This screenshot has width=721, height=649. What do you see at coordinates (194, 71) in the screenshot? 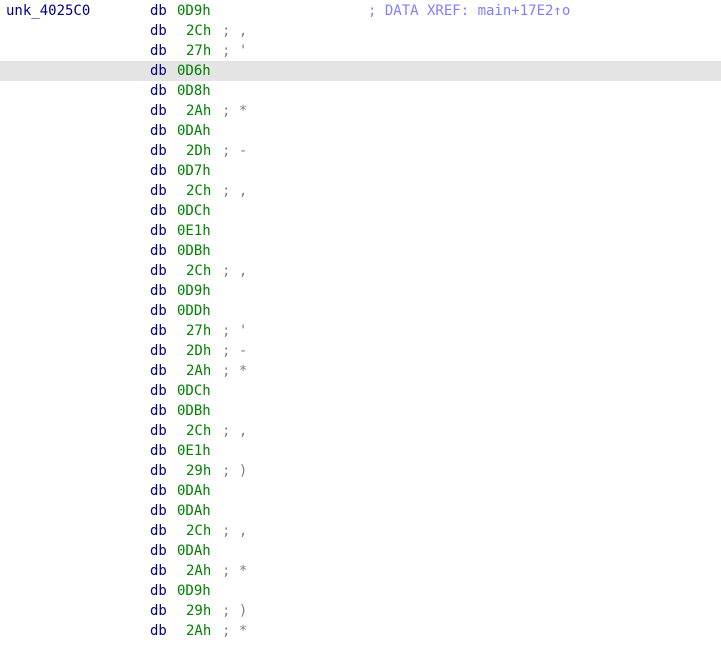
I see `operand-value: 0D6h` at bounding box center [194, 71].